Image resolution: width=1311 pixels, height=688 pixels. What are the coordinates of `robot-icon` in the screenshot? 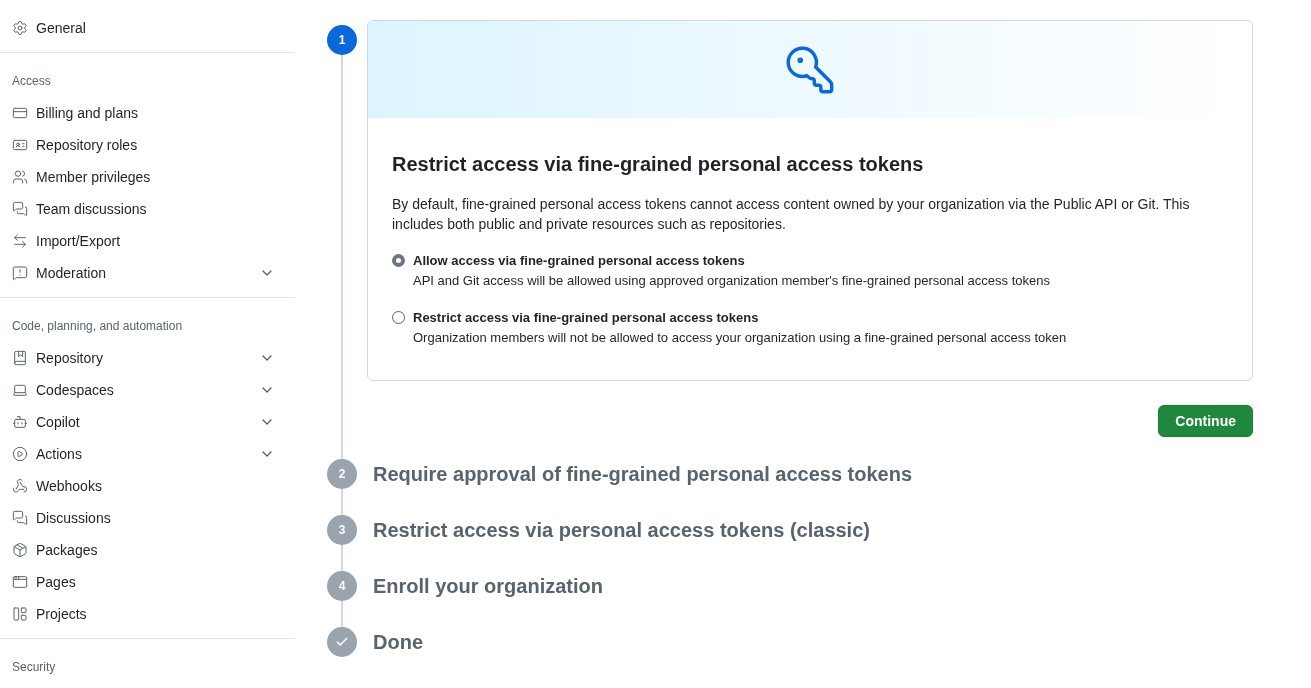 It's located at (20, 422).